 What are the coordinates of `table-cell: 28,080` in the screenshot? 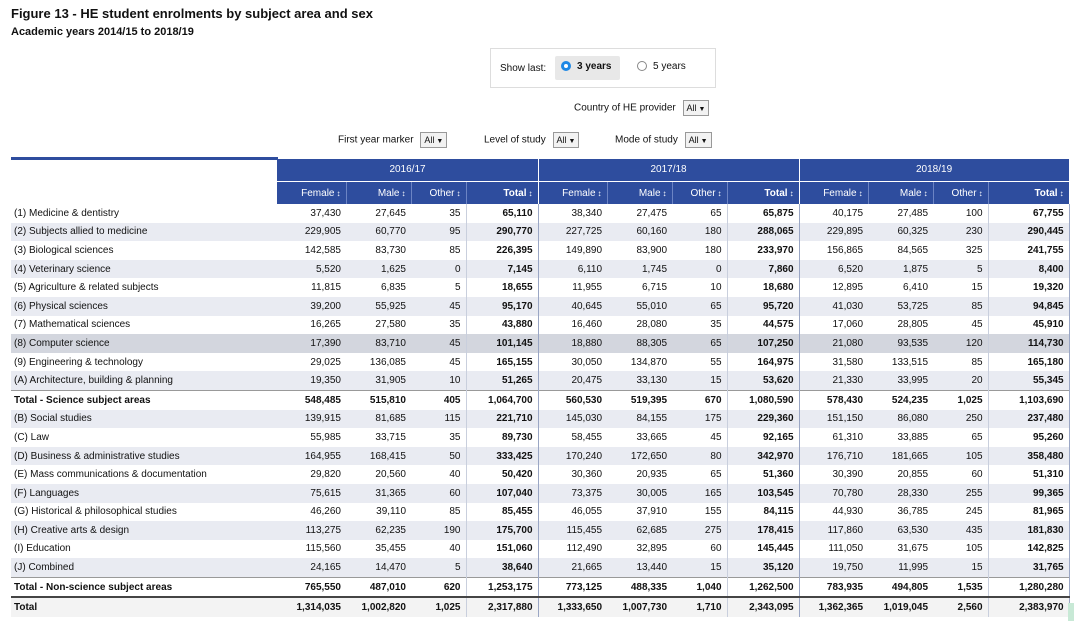 It's located at (652, 325).